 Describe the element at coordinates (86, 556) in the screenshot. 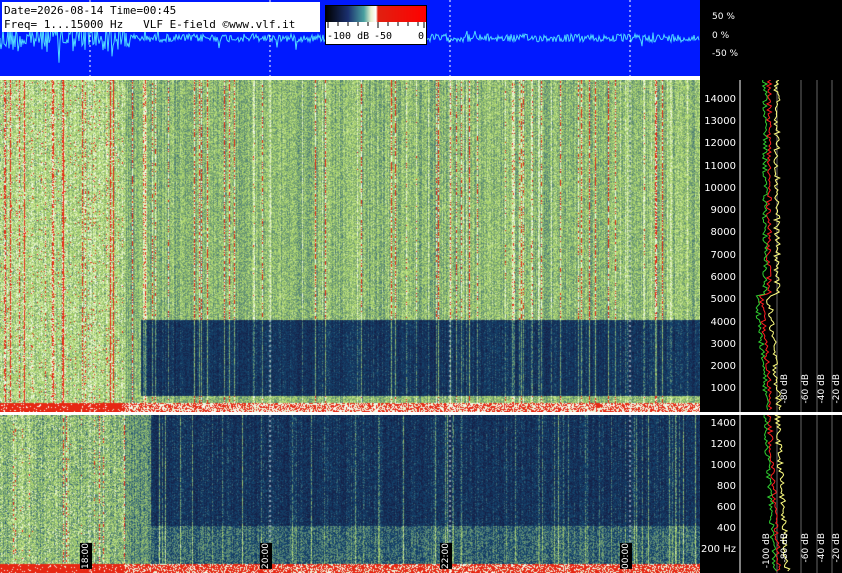

I see `time-label-1800: 18:00` at that location.